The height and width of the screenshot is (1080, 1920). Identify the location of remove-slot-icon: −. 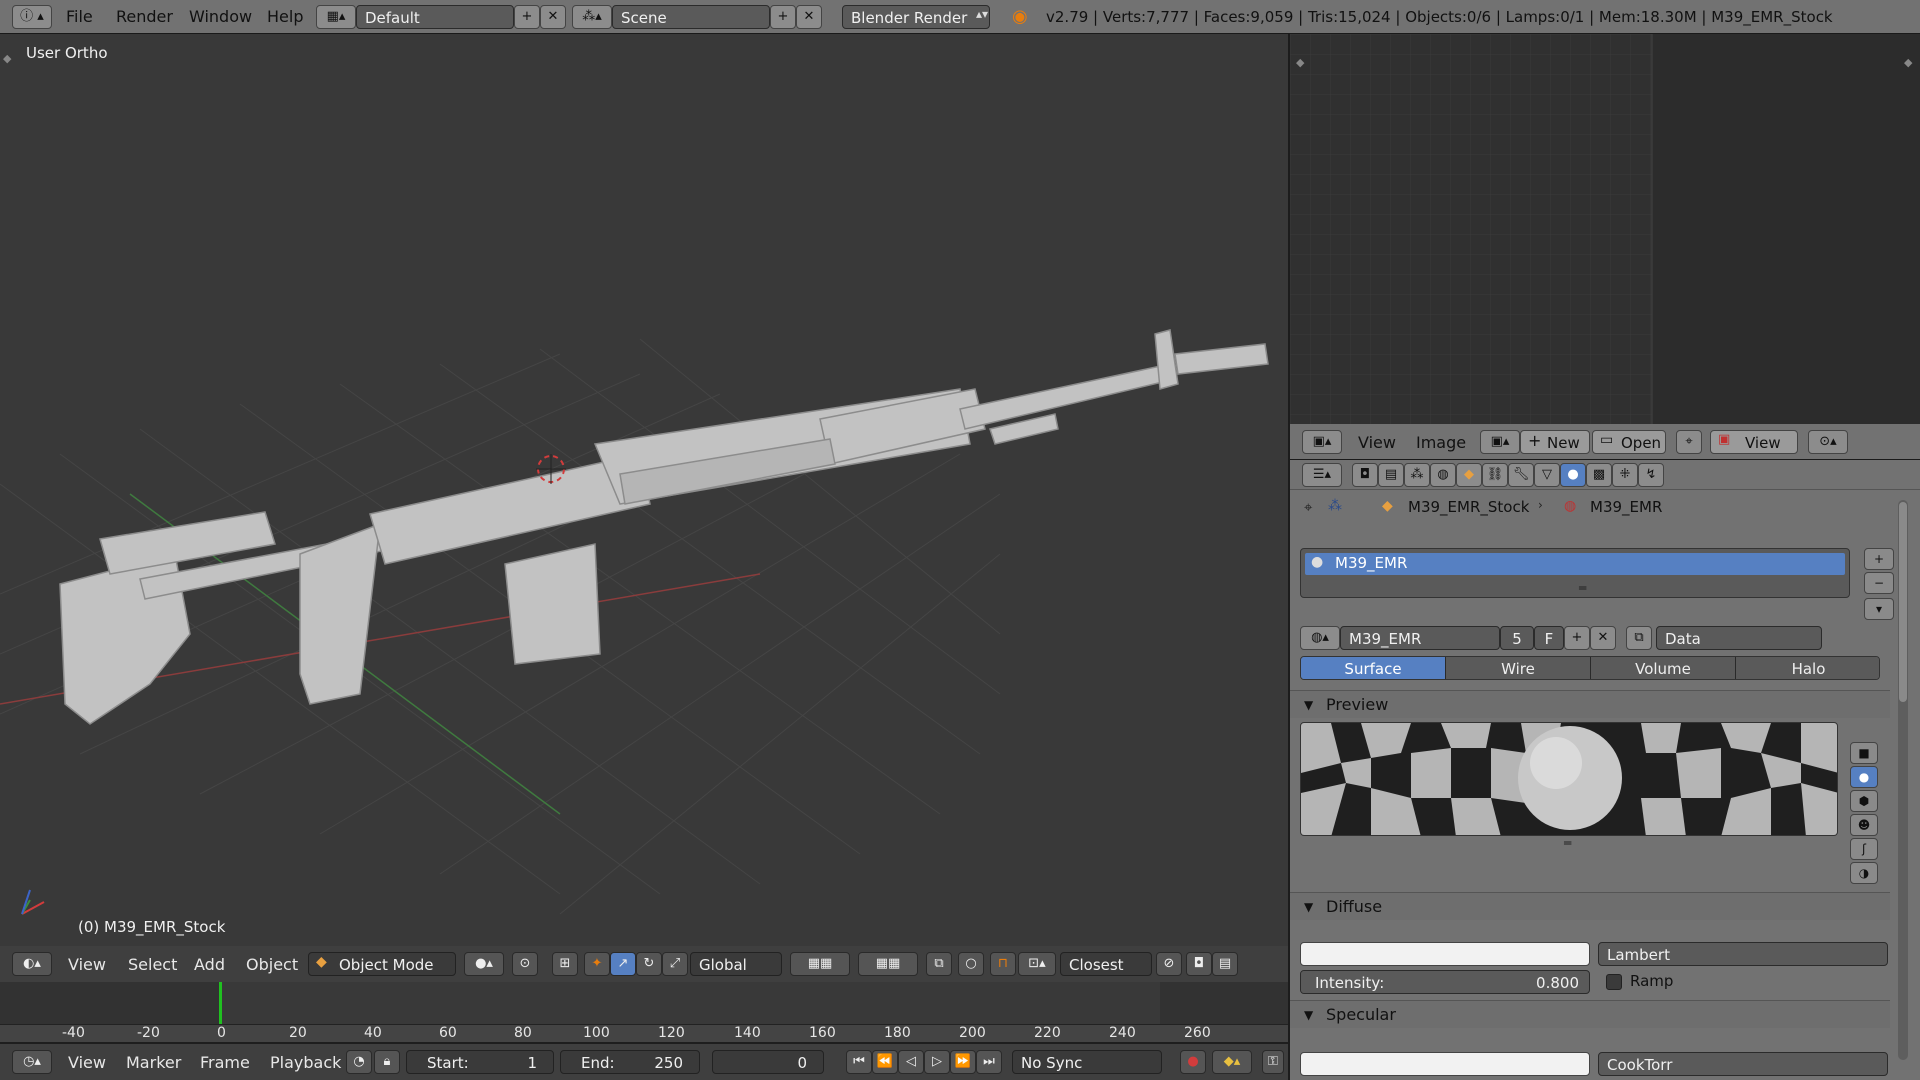
(1879, 583).